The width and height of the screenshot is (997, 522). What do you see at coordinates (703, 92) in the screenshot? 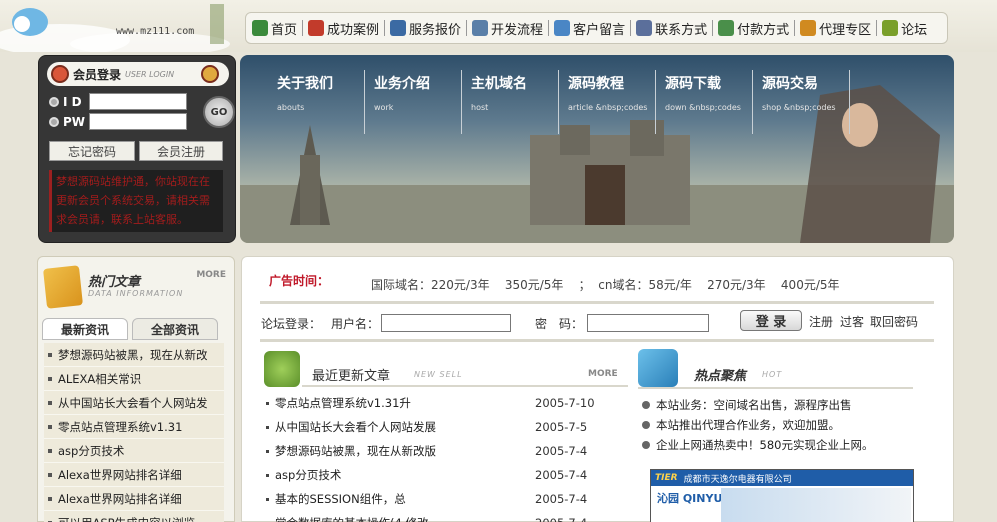
I see `banner-menu-4: 源码下载 down &nbsp;codes` at bounding box center [703, 92].